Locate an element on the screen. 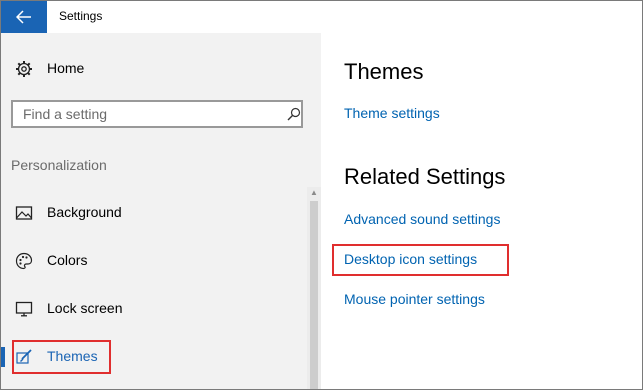 The width and height of the screenshot is (643, 390). sidebar-item-label: Colors is located at coordinates (67, 260).